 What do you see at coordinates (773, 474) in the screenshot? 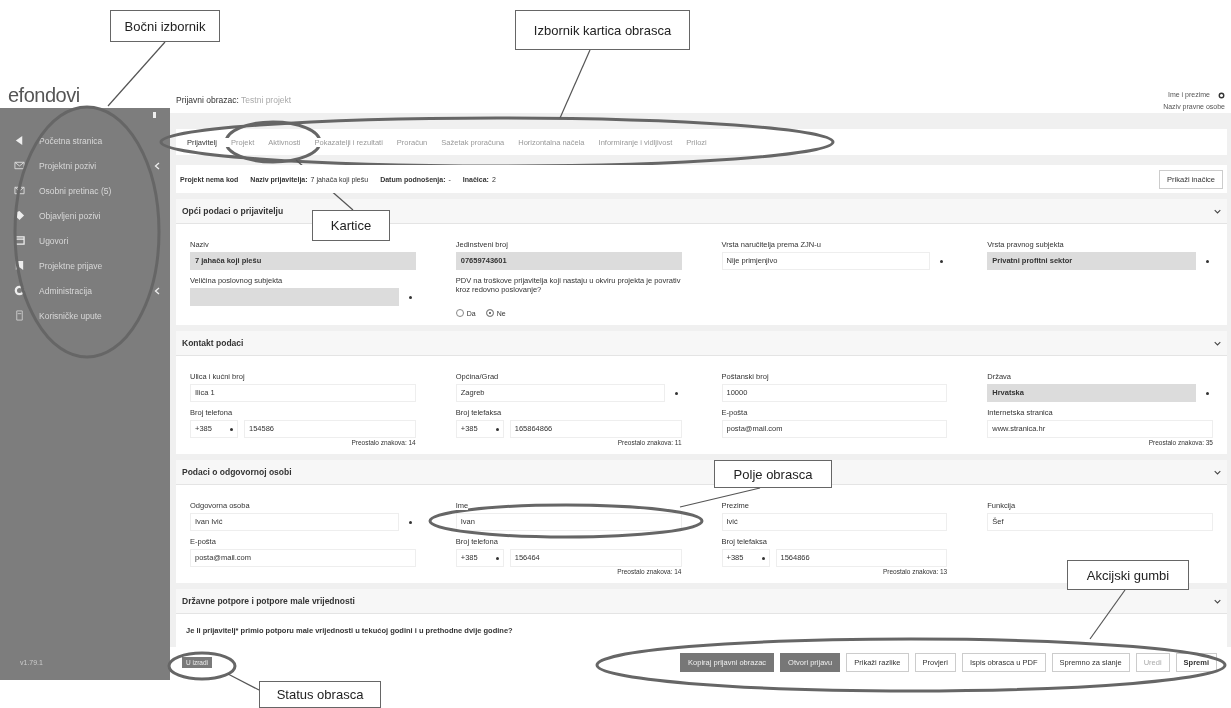
I see `callout-label: Polje obrasca` at bounding box center [773, 474].